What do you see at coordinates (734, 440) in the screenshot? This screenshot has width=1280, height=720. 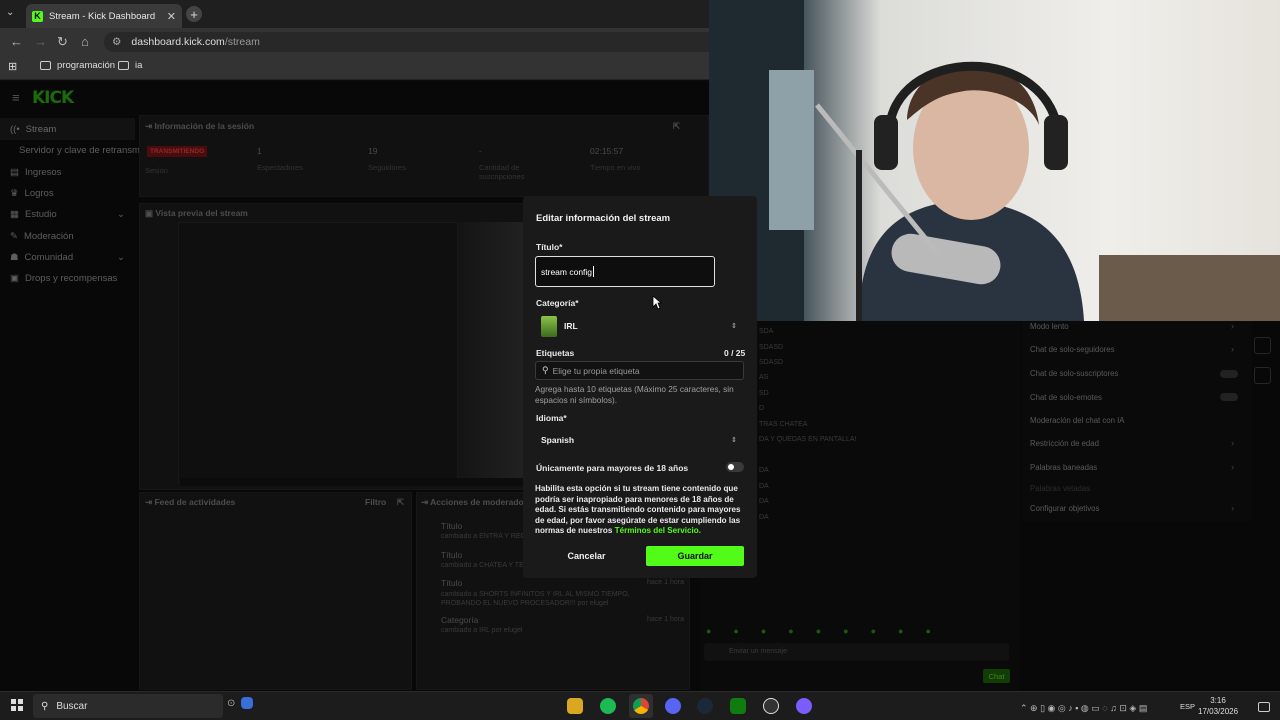 I see `select-chevron-icon: ⇕` at bounding box center [734, 440].